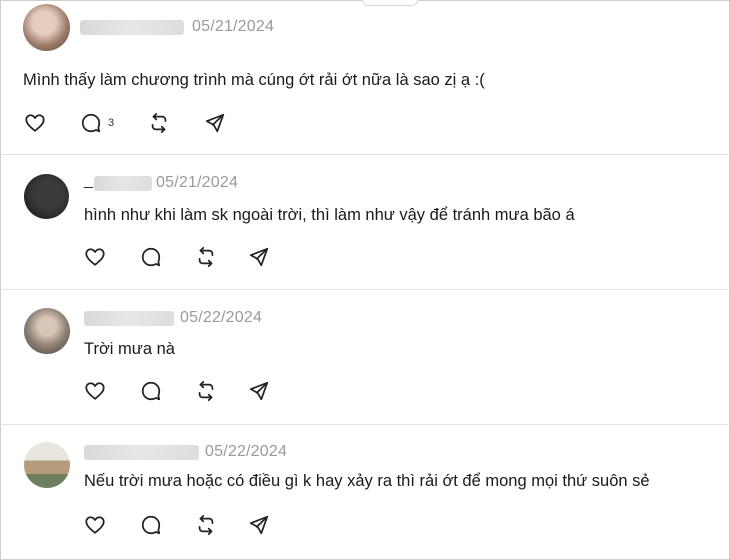  I want to click on post-text: Trời mưa nà, so click(129, 349).